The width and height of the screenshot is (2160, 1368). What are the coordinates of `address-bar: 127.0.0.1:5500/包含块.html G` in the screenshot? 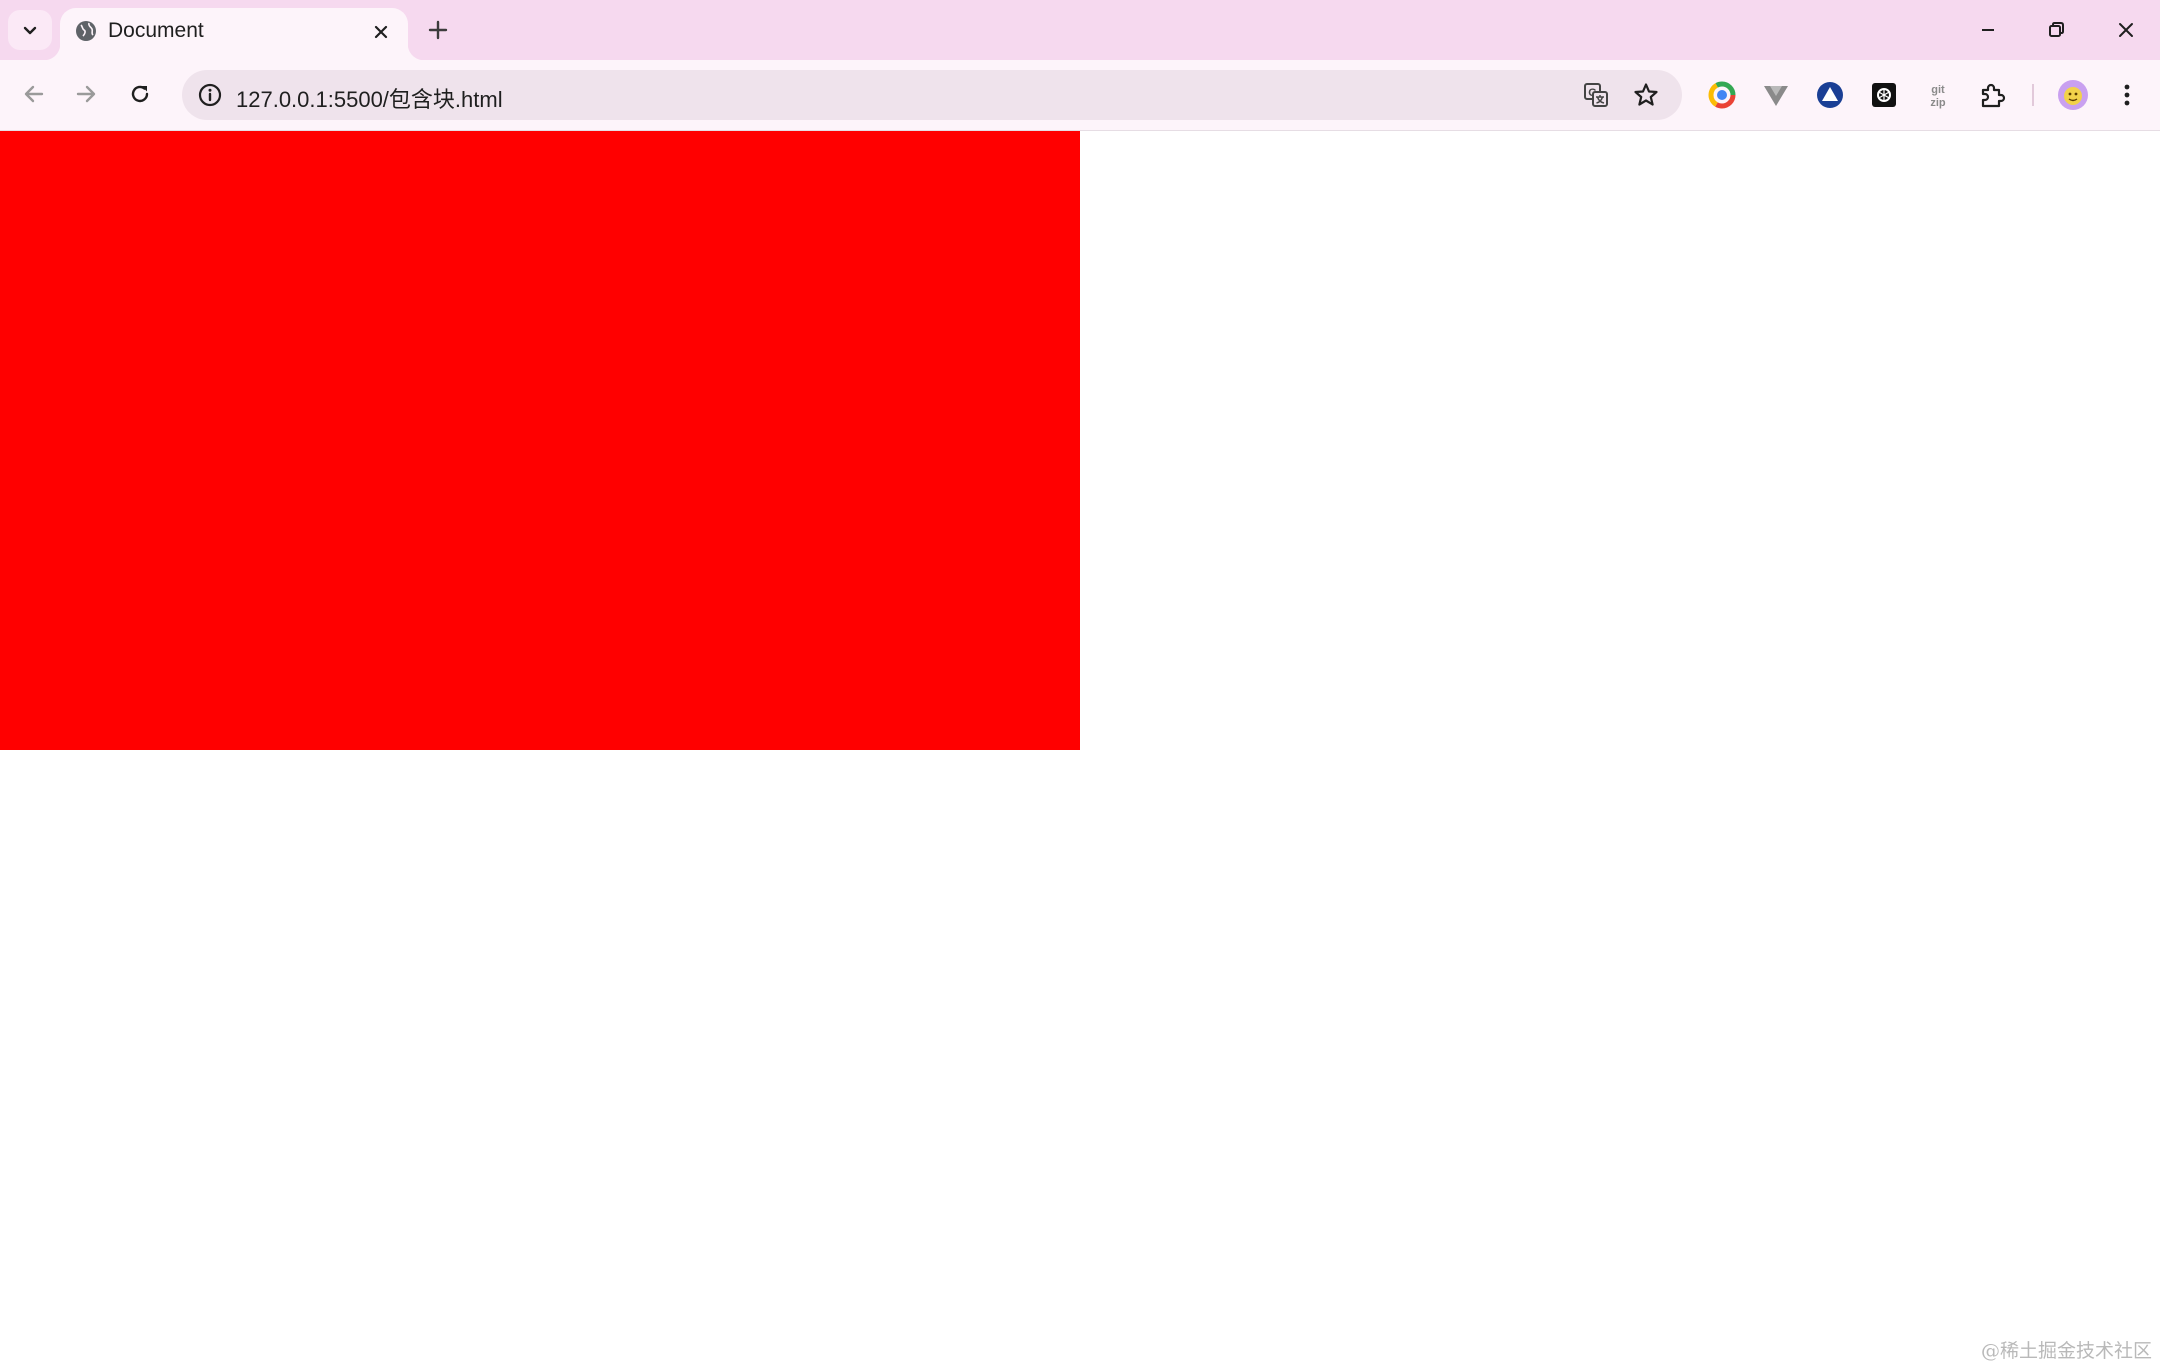 It's located at (932, 95).